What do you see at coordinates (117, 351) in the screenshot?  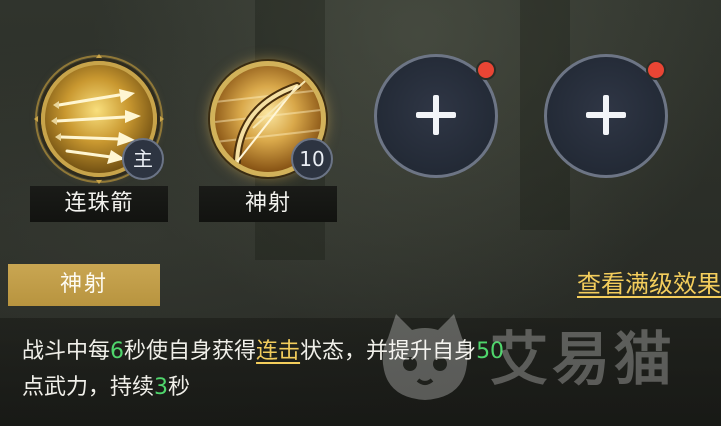 I see `desc-number: 6` at bounding box center [117, 351].